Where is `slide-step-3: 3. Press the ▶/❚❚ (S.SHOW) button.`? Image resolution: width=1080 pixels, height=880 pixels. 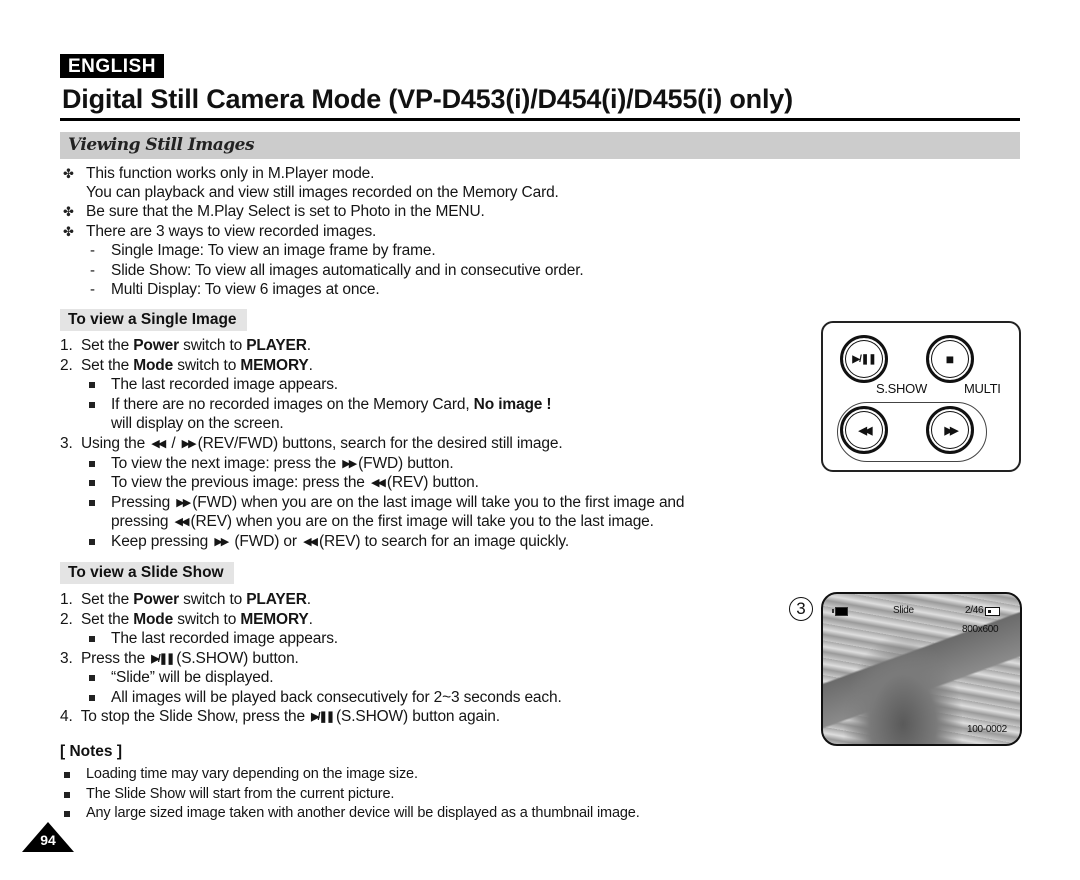 slide-step-3: 3. Press the ▶/❚❚ (S.SHOW) button. is located at coordinates (179, 659).